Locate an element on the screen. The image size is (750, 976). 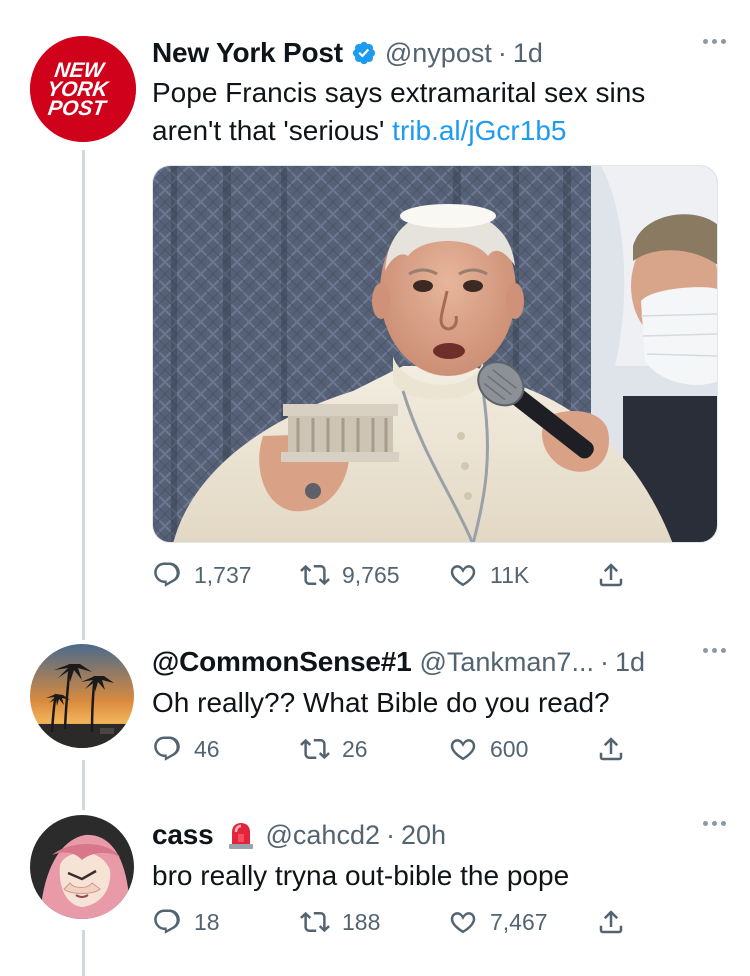
retweet-button: 26 is located at coordinates (334, 749).